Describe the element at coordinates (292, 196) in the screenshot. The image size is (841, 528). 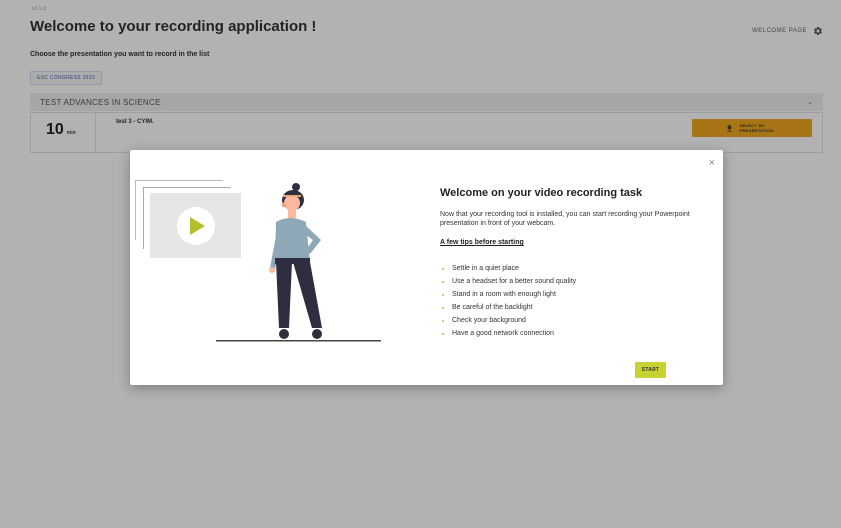
I see `headset-band` at that location.